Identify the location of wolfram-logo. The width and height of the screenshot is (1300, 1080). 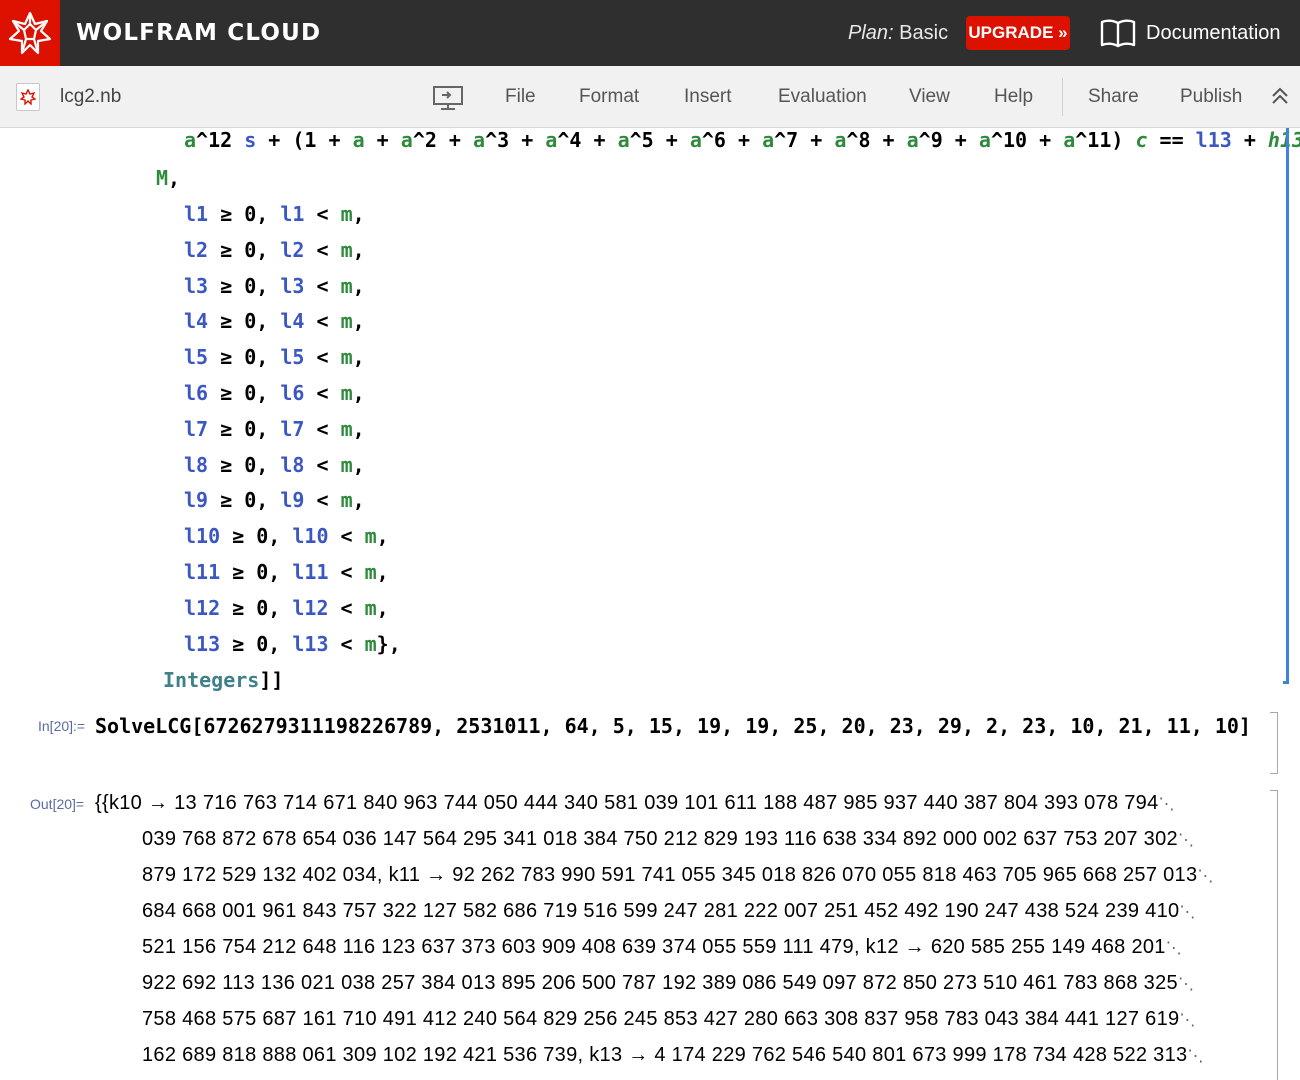
(30, 33).